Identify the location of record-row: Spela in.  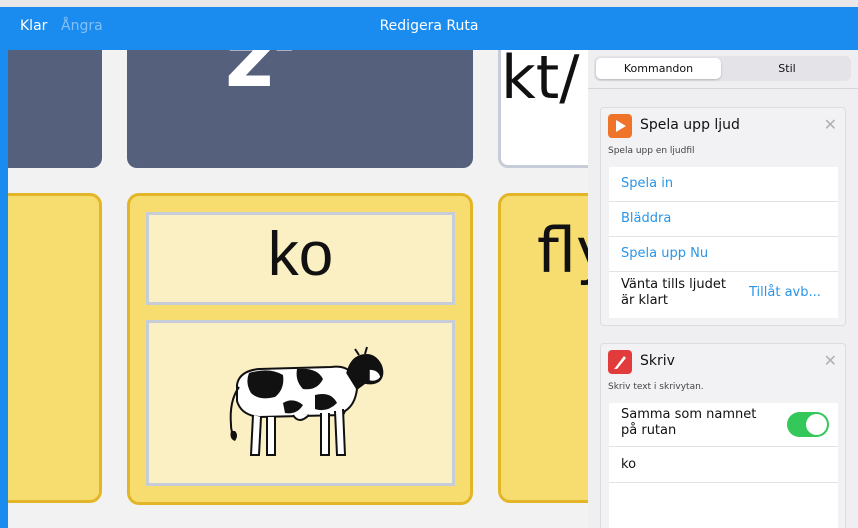
(723, 184).